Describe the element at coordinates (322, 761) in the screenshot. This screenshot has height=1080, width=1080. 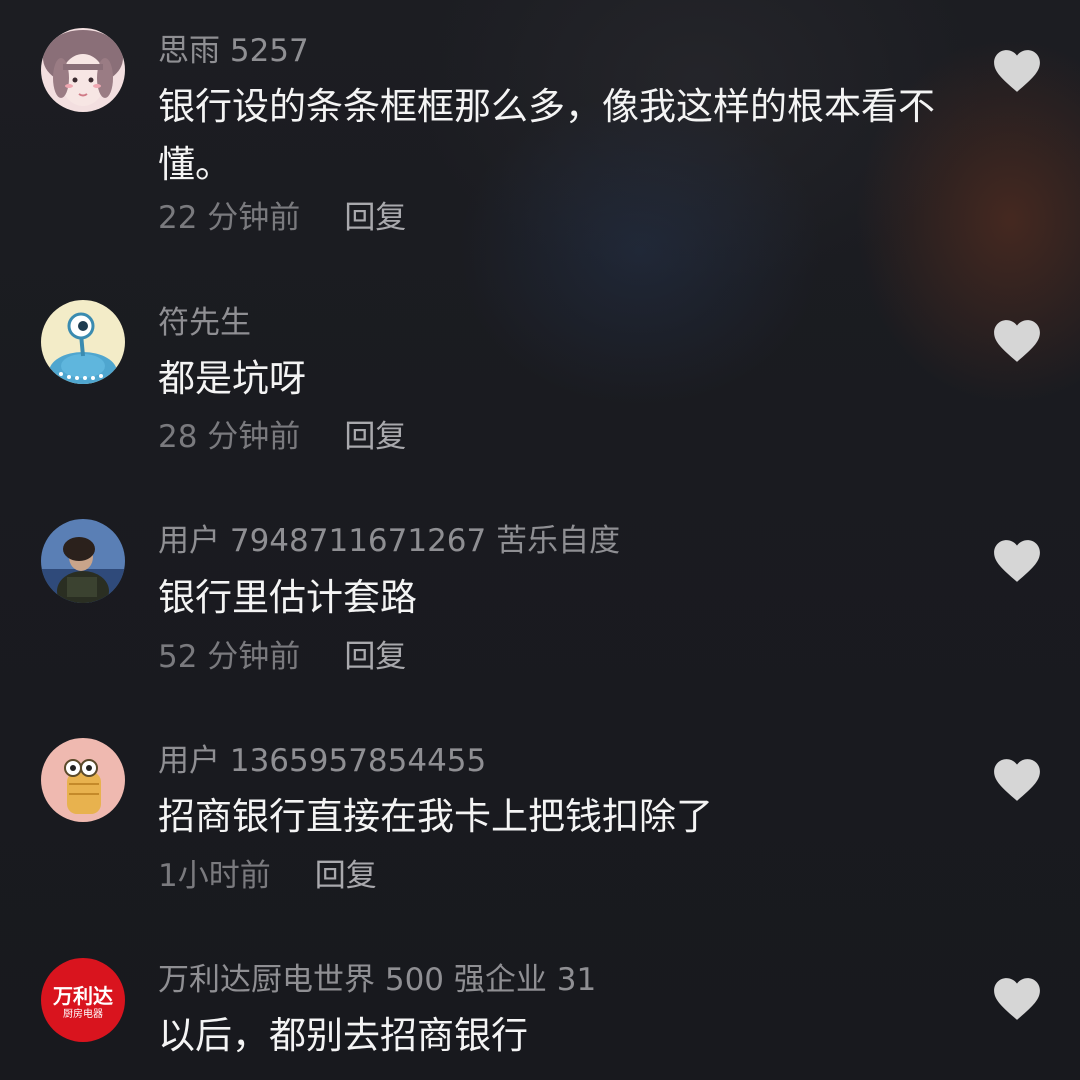
I see `comment-username: 用户 1365957854455` at that location.